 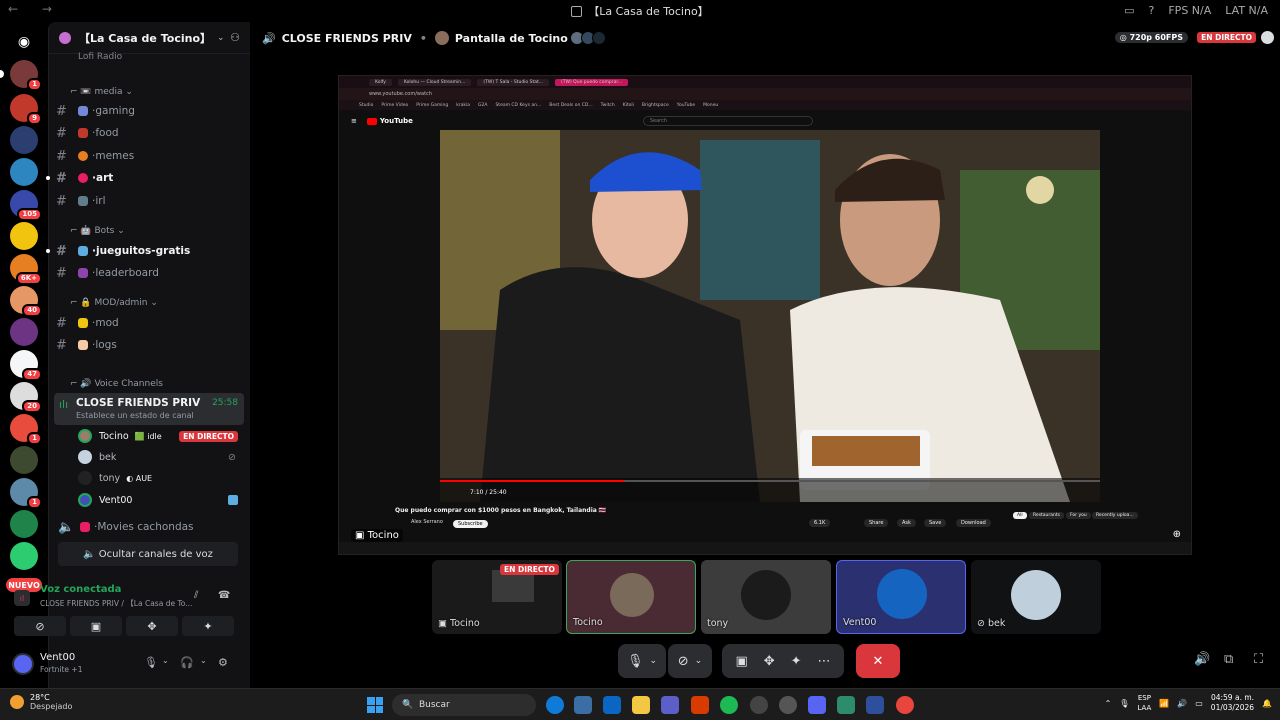 What do you see at coordinates (824, 661) in the screenshot?
I see `more-icon: ⋯` at bounding box center [824, 661].